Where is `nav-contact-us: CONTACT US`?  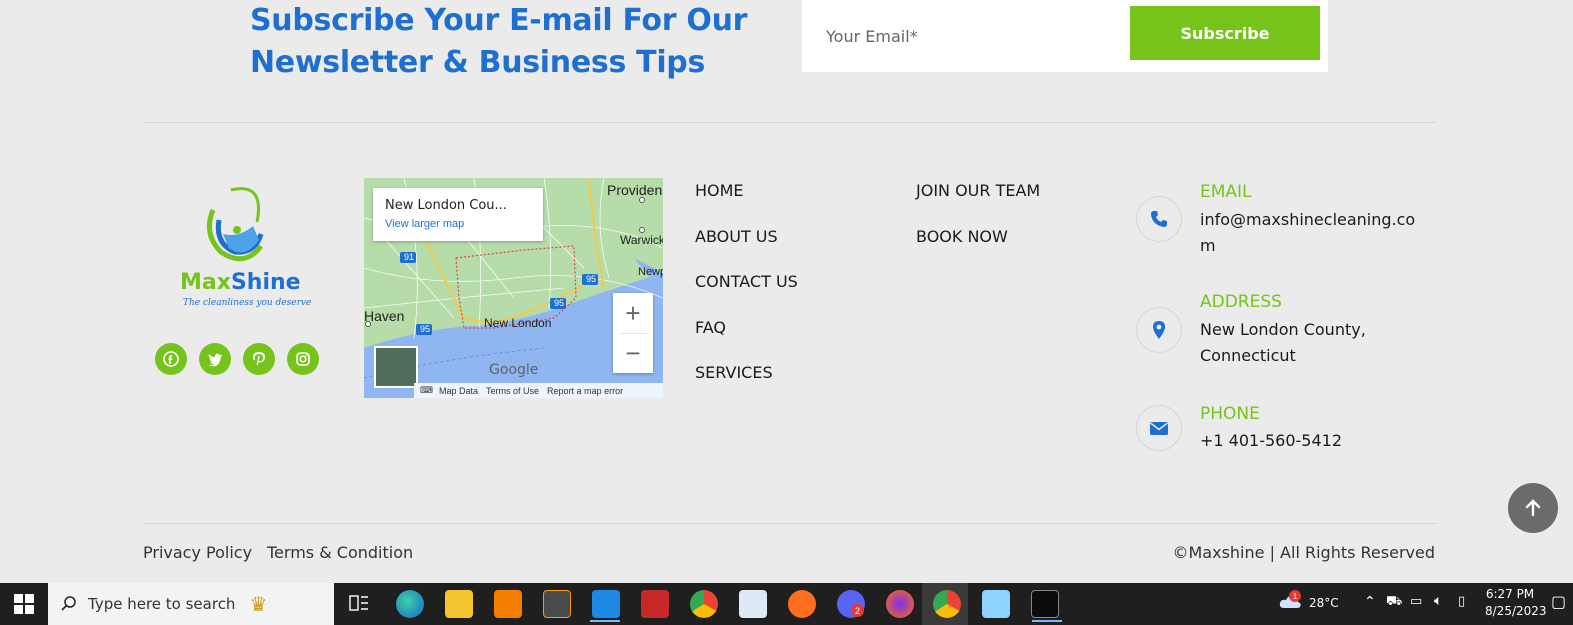
nav-contact-us: CONTACT US is located at coordinates (746, 281).